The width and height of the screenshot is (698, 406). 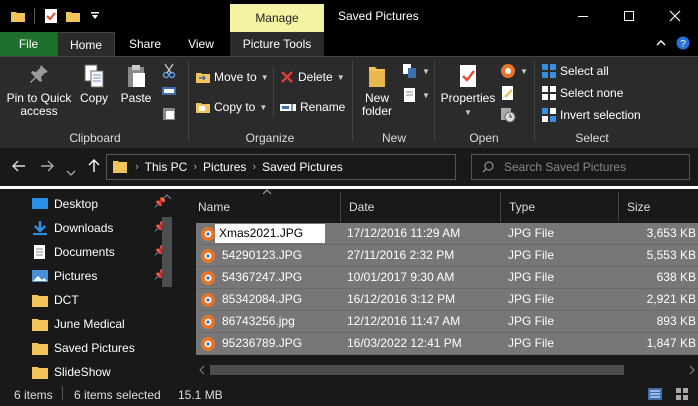 What do you see at coordinates (99, 204) in the screenshot?
I see `nav-item-desktop: Desktop 📌` at bounding box center [99, 204].